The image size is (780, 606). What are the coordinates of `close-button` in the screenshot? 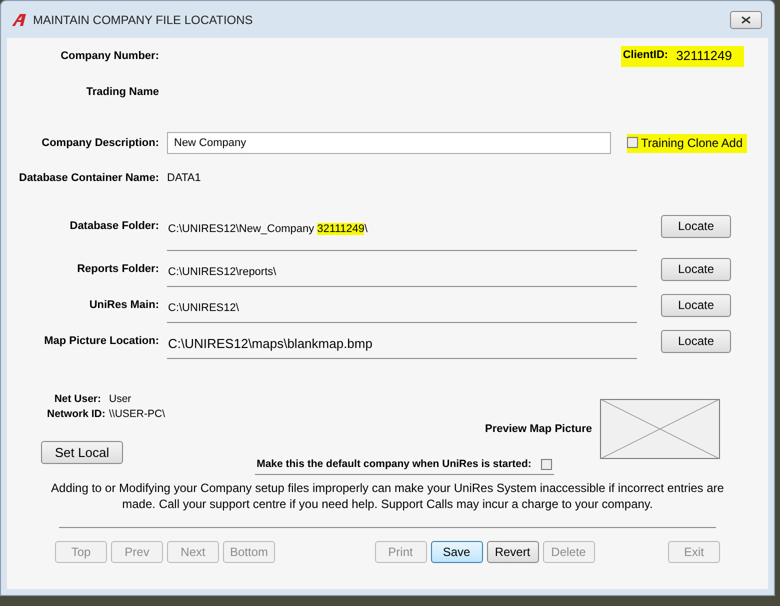 It's located at (746, 19).